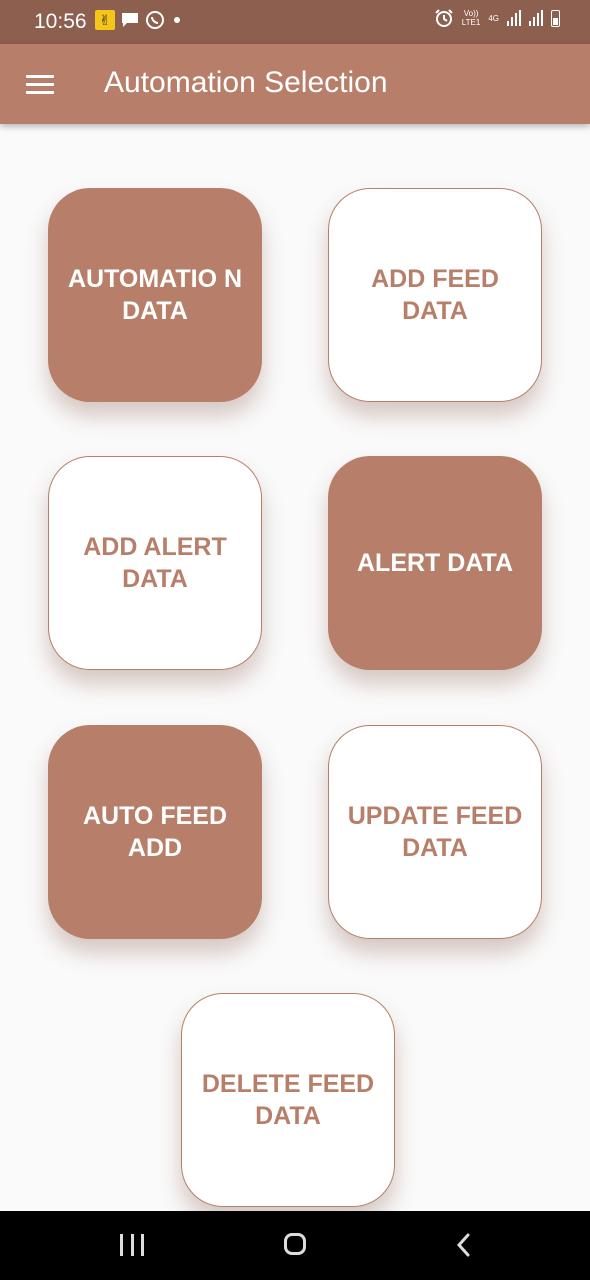  Describe the element at coordinates (246, 82) in the screenshot. I see `page-title: Automation Selection` at that location.